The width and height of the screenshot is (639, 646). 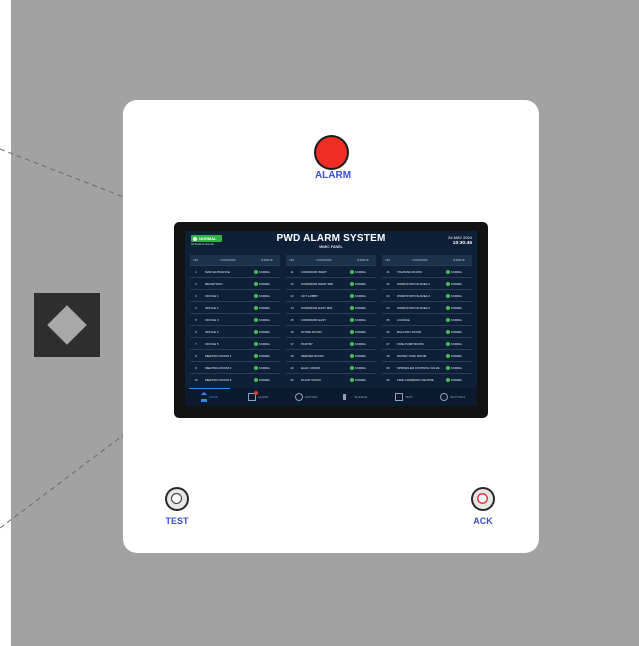 What do you see at coordinates (235, 379) in the screenshot?
I see `zone-row: 10 MEETING ROOM 3 NORMAL` at bounding box center [235, 379].